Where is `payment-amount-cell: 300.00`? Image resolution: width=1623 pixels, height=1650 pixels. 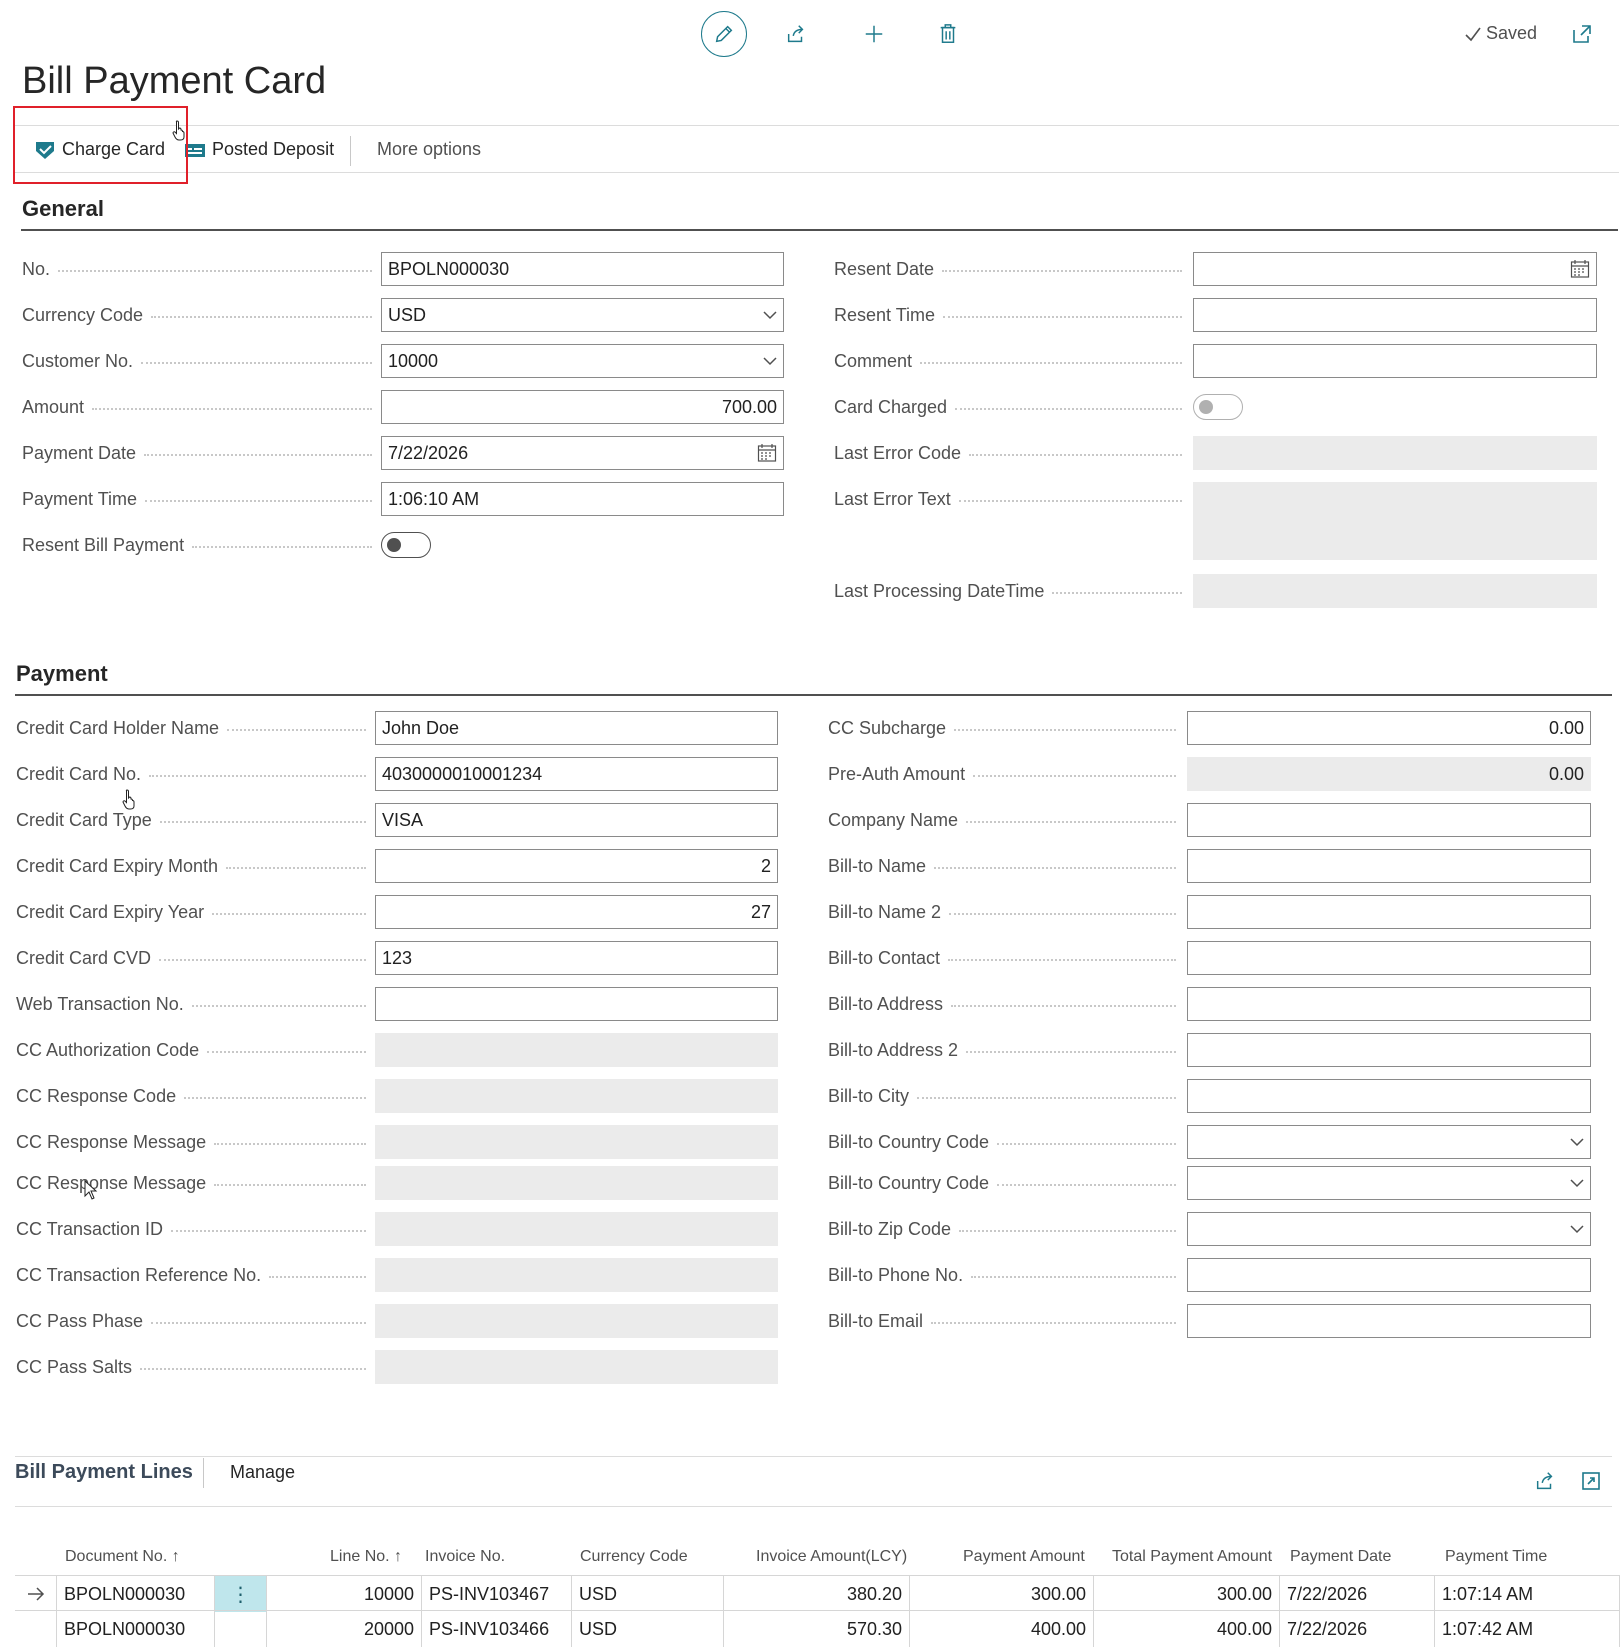
payment-amount-cell: 300.00 is located at coordinates (1002, 1594).